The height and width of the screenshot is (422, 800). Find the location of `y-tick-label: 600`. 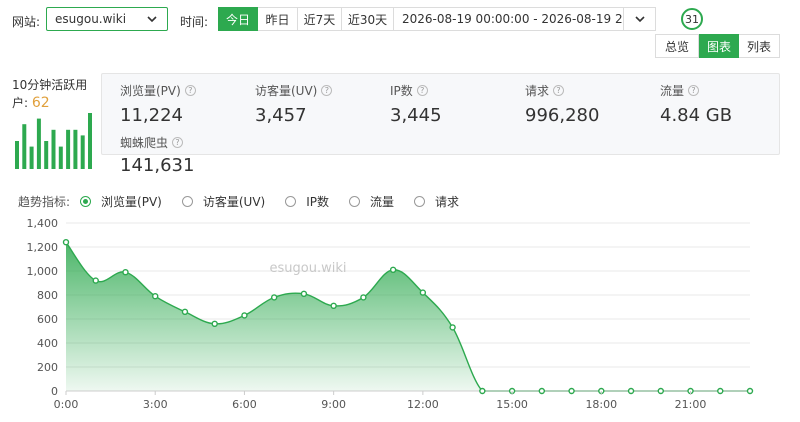

y-tick-label: 600 is located at coordinates (47, 319).